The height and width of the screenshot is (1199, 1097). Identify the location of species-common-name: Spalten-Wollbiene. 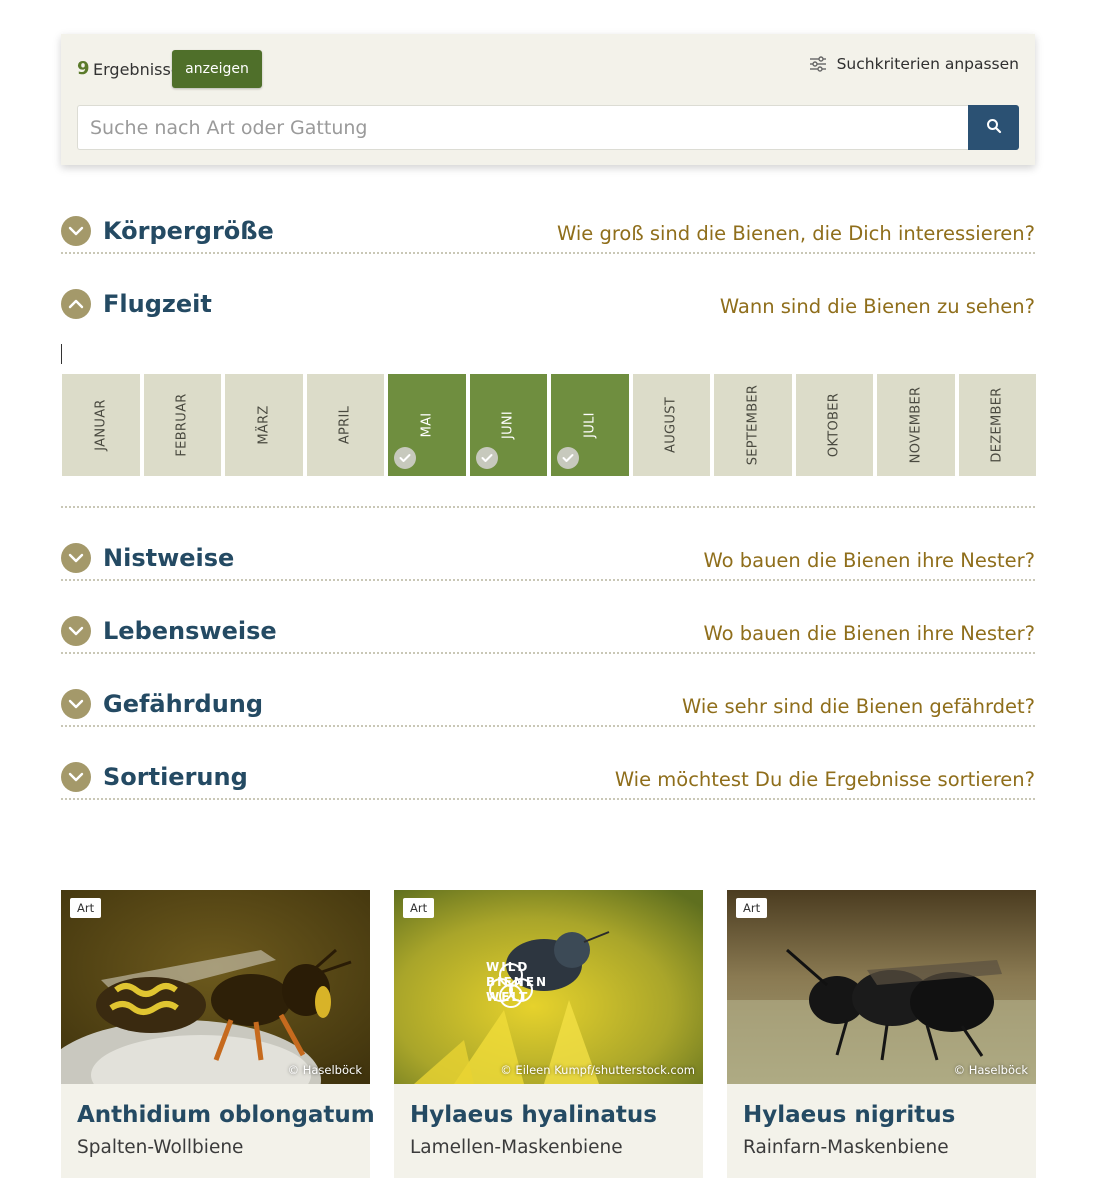
(160, 1147).